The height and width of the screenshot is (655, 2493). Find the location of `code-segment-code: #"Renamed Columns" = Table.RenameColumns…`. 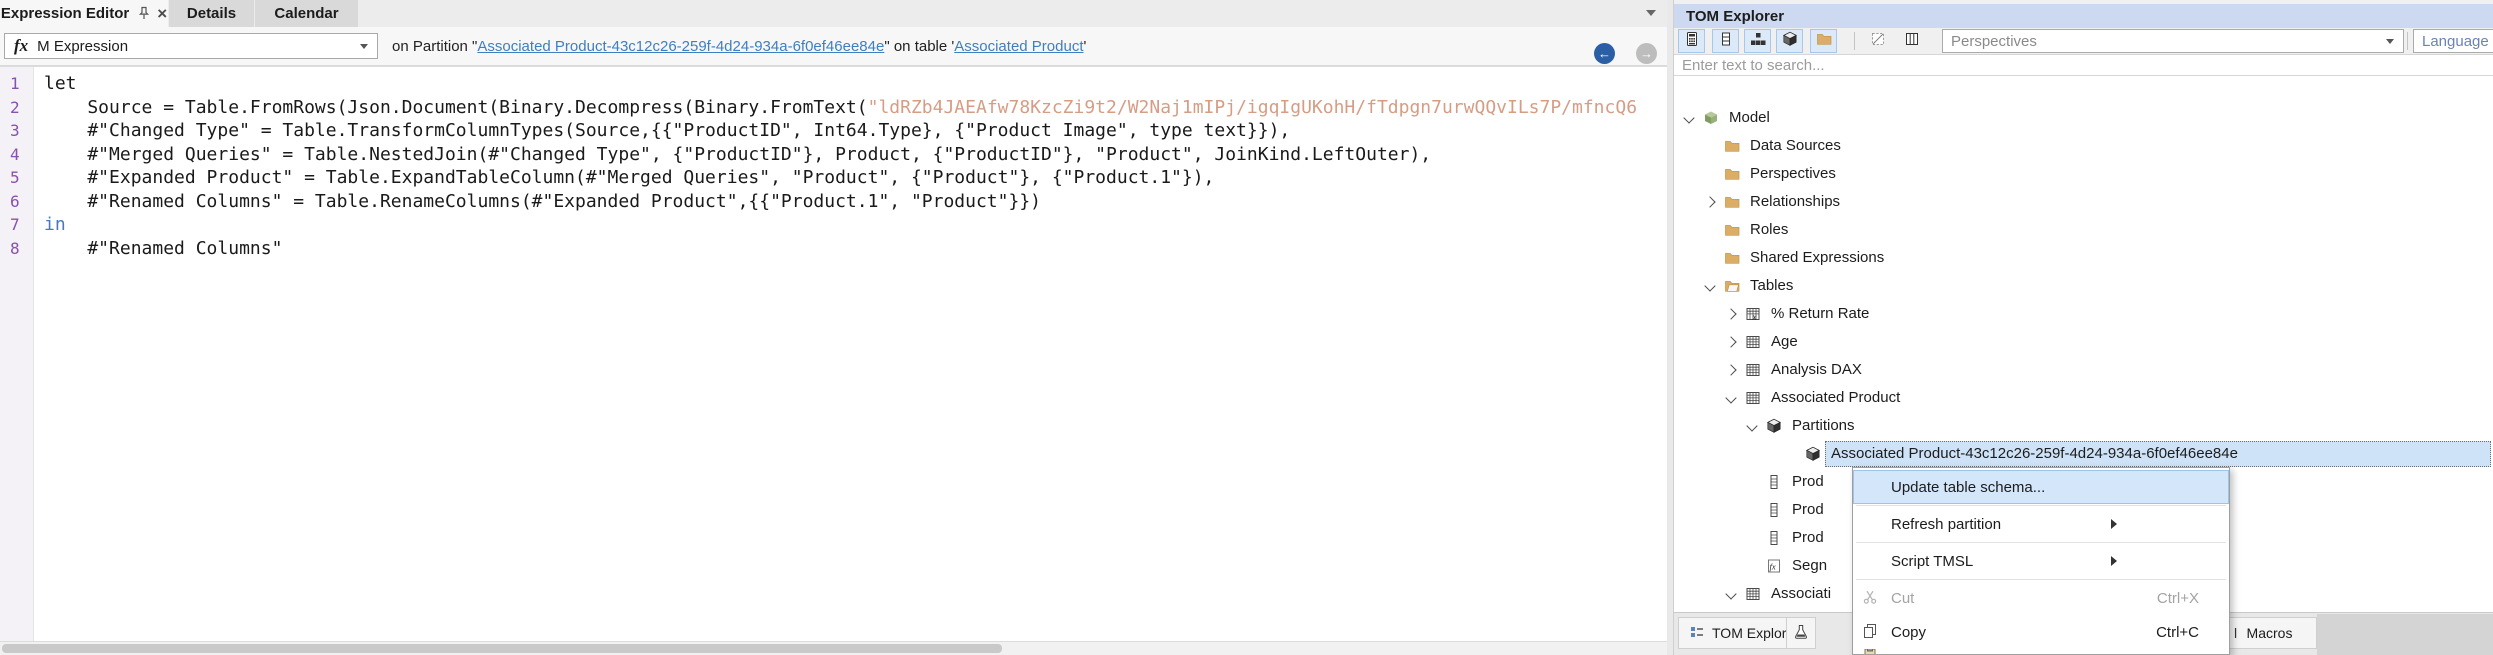

code-segment-code: #"Renamed Columns" = Table.RenameColumns… is located at coordinates (542, 201).